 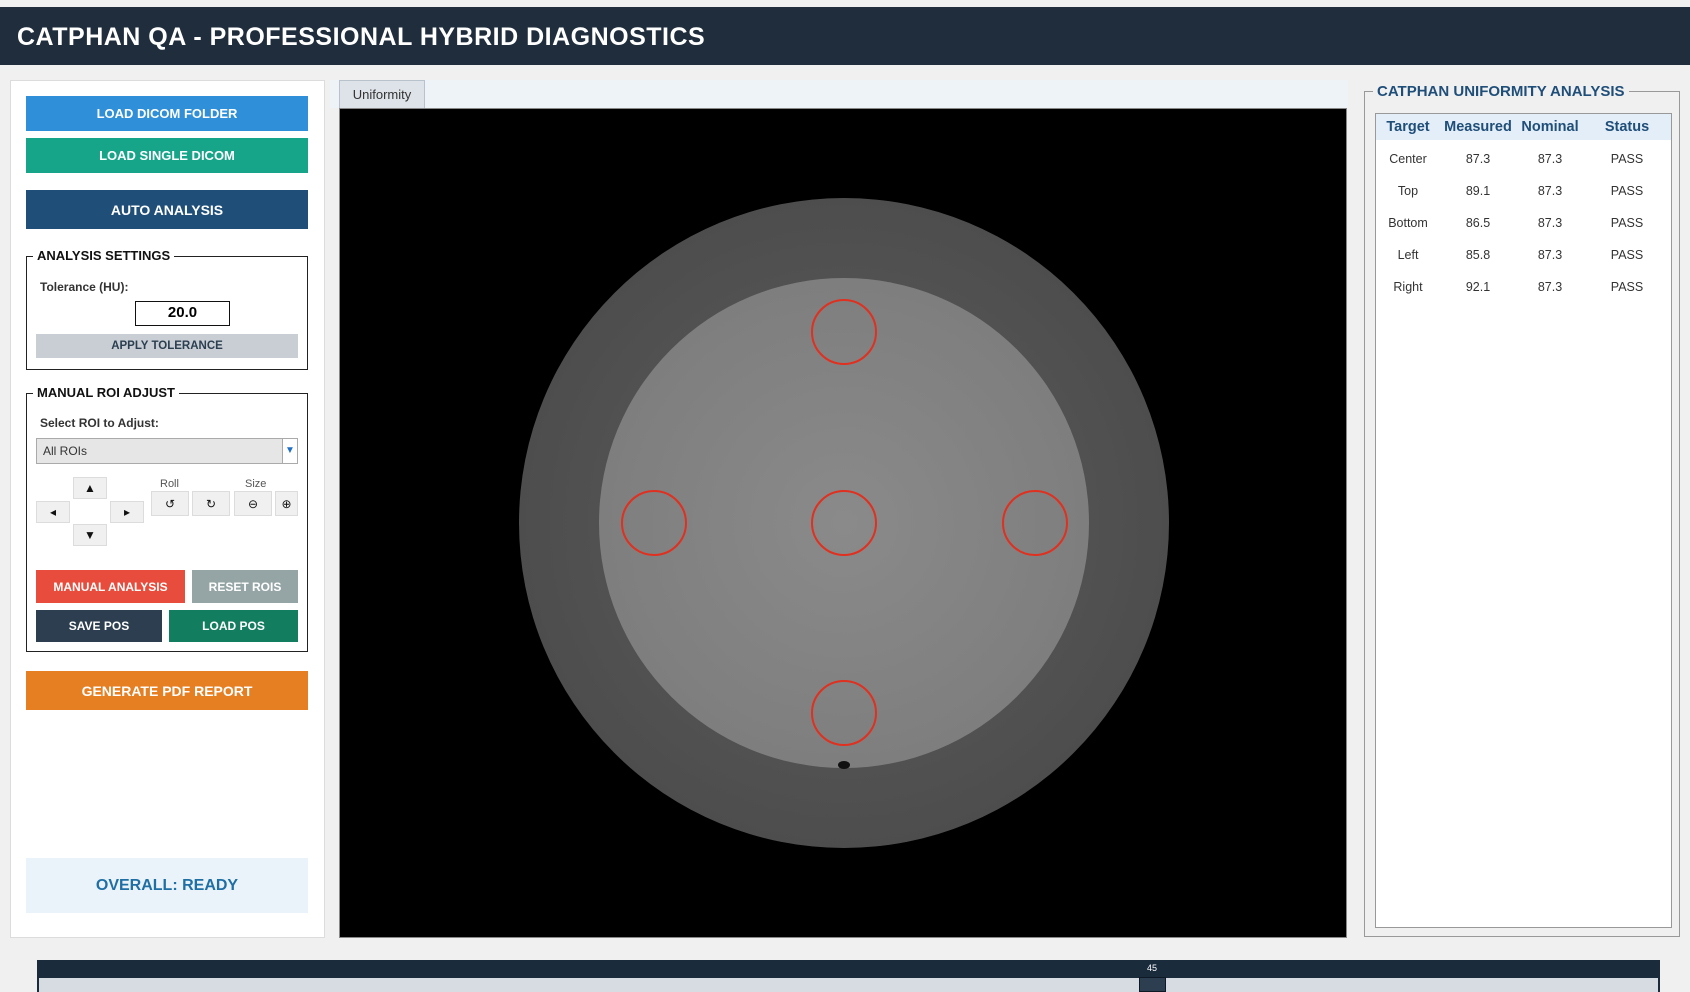 I want to click on table-row: Left 85.8 87.3 PASS, so click(x=1523, y=255).